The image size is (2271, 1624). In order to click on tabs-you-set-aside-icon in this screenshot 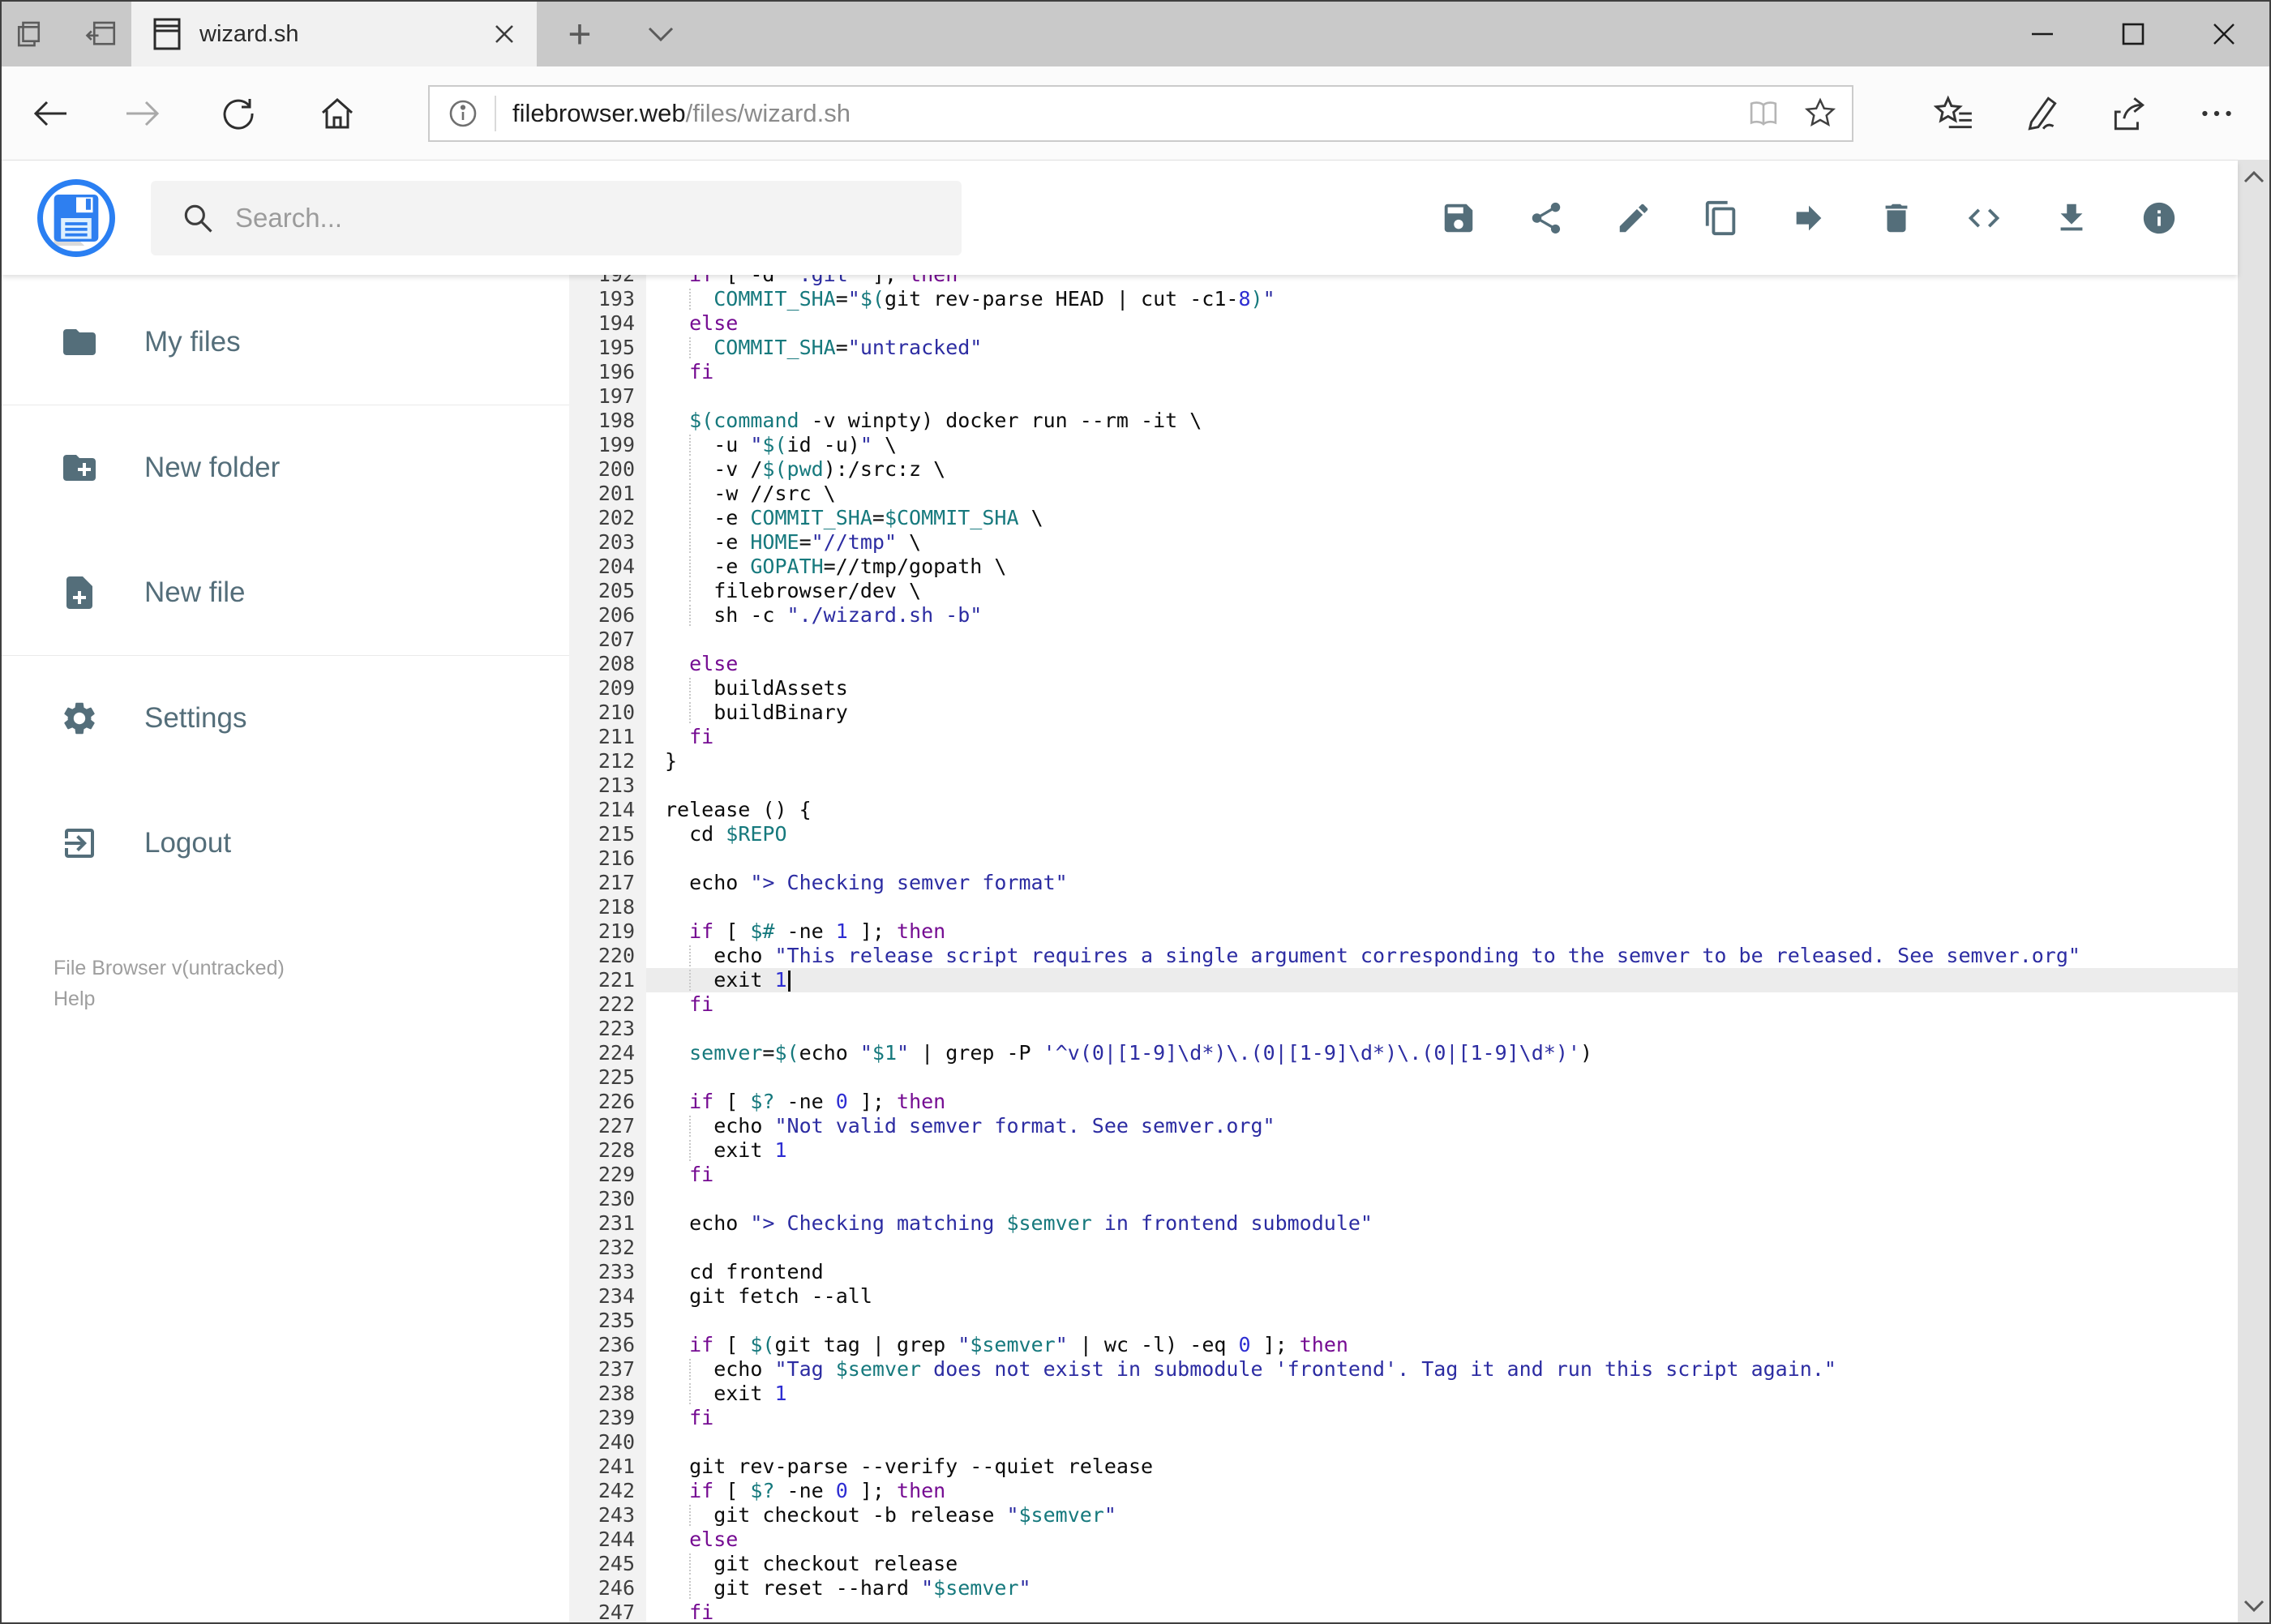, I will do `click(32, 34)`.